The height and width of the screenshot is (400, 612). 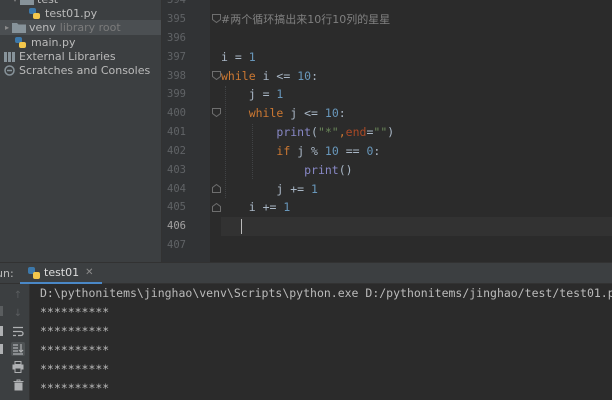 I want to click on tree-item-scratches: Scratches and Consoles, so click(x=81, y=70).